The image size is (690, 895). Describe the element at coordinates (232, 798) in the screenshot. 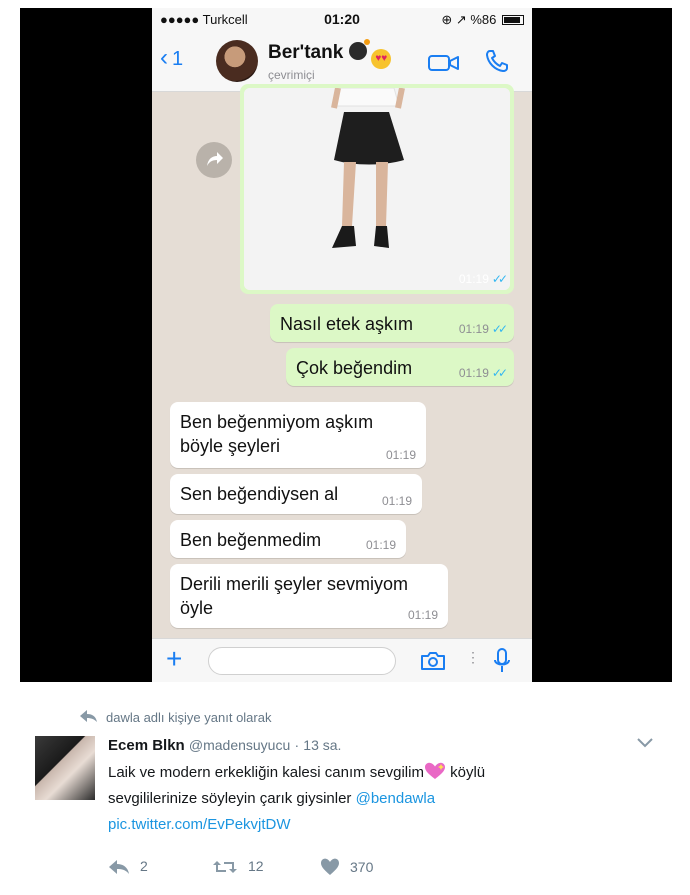

I see `tweet-text-line: sevgililerinize söyleyin çarık giysinler` at that location.